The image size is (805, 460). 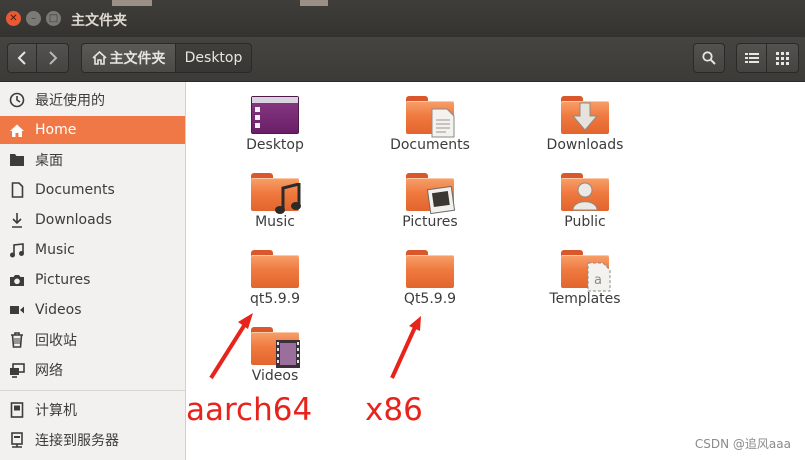 What do you see at coordinates (229, 349) in the screenshot?
I see `annotation-arrow-aarch64` at bounding box center [229, 349].